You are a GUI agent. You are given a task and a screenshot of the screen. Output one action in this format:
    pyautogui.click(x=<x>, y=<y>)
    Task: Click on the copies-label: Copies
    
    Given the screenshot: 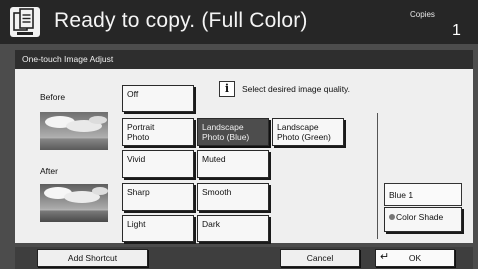 What is the action you would take?
    pyautogui.click(x=422, y=14)
    